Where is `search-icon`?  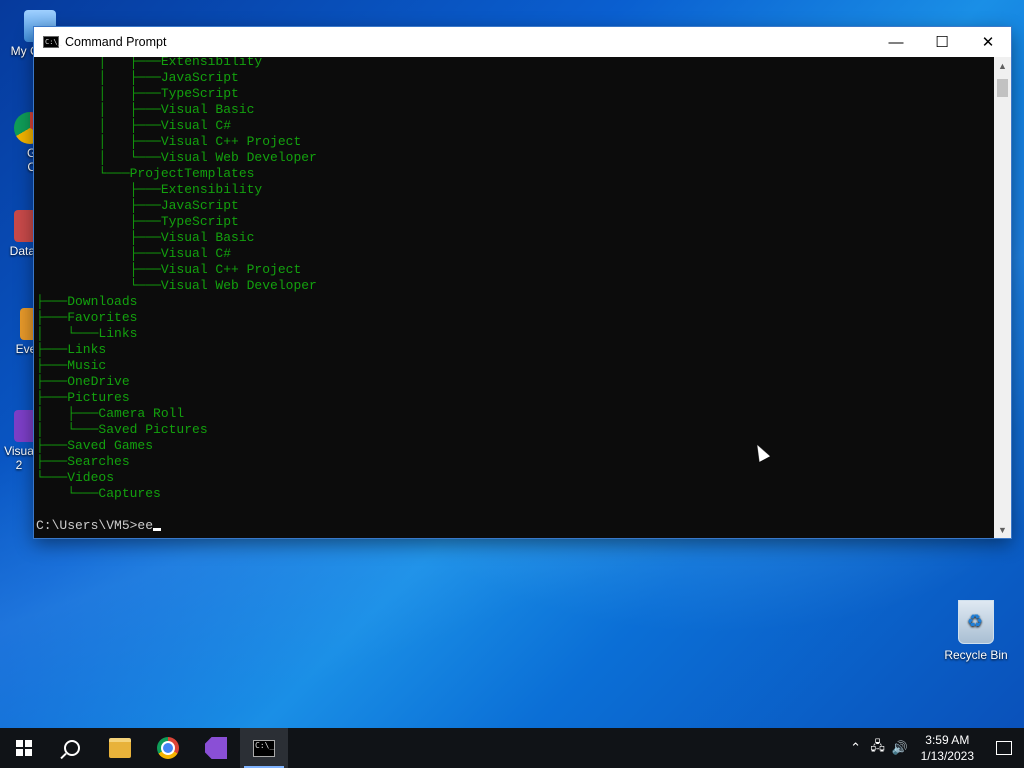
search-icon is located at coordinates (72, 748).